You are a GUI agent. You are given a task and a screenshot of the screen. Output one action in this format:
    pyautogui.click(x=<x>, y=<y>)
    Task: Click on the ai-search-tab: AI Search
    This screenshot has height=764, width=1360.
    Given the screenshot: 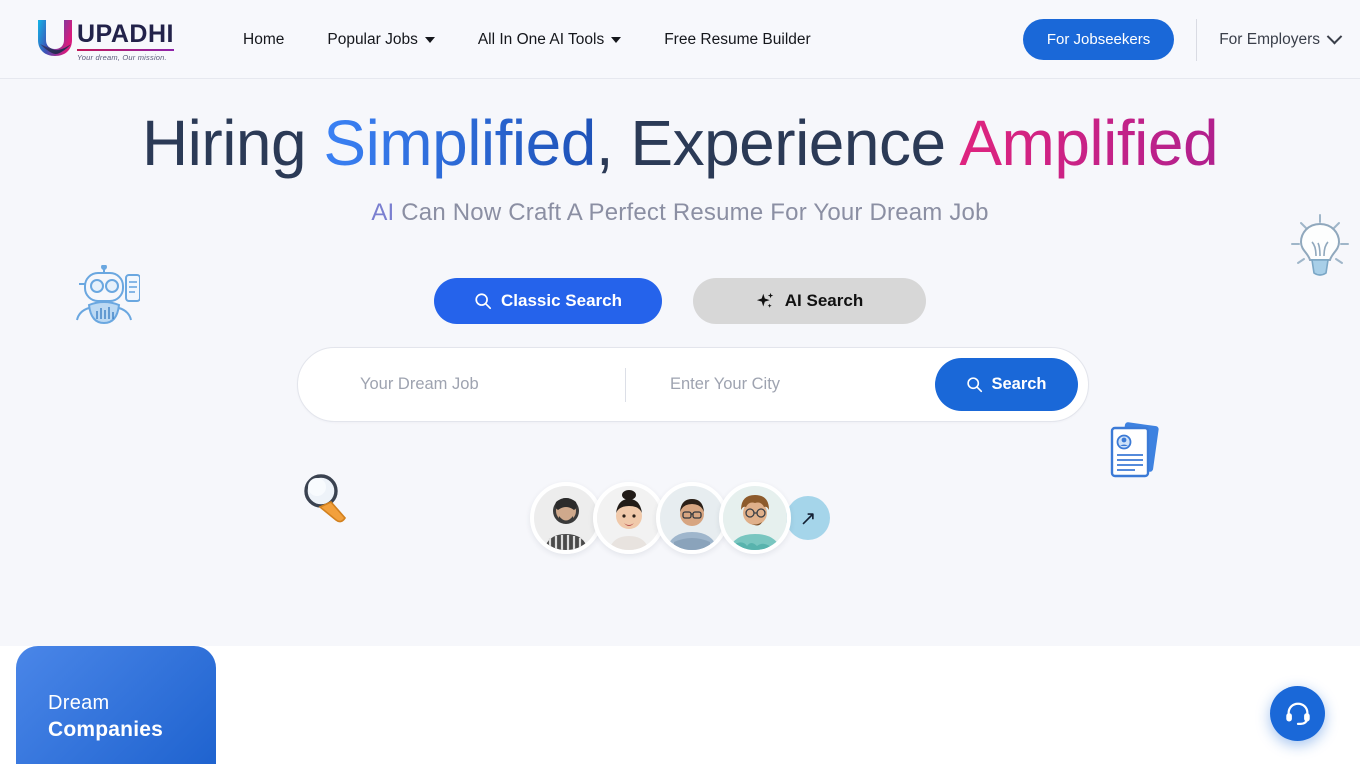 What is the action you would take?
    pyautogui.click(x=809, y=301)
    